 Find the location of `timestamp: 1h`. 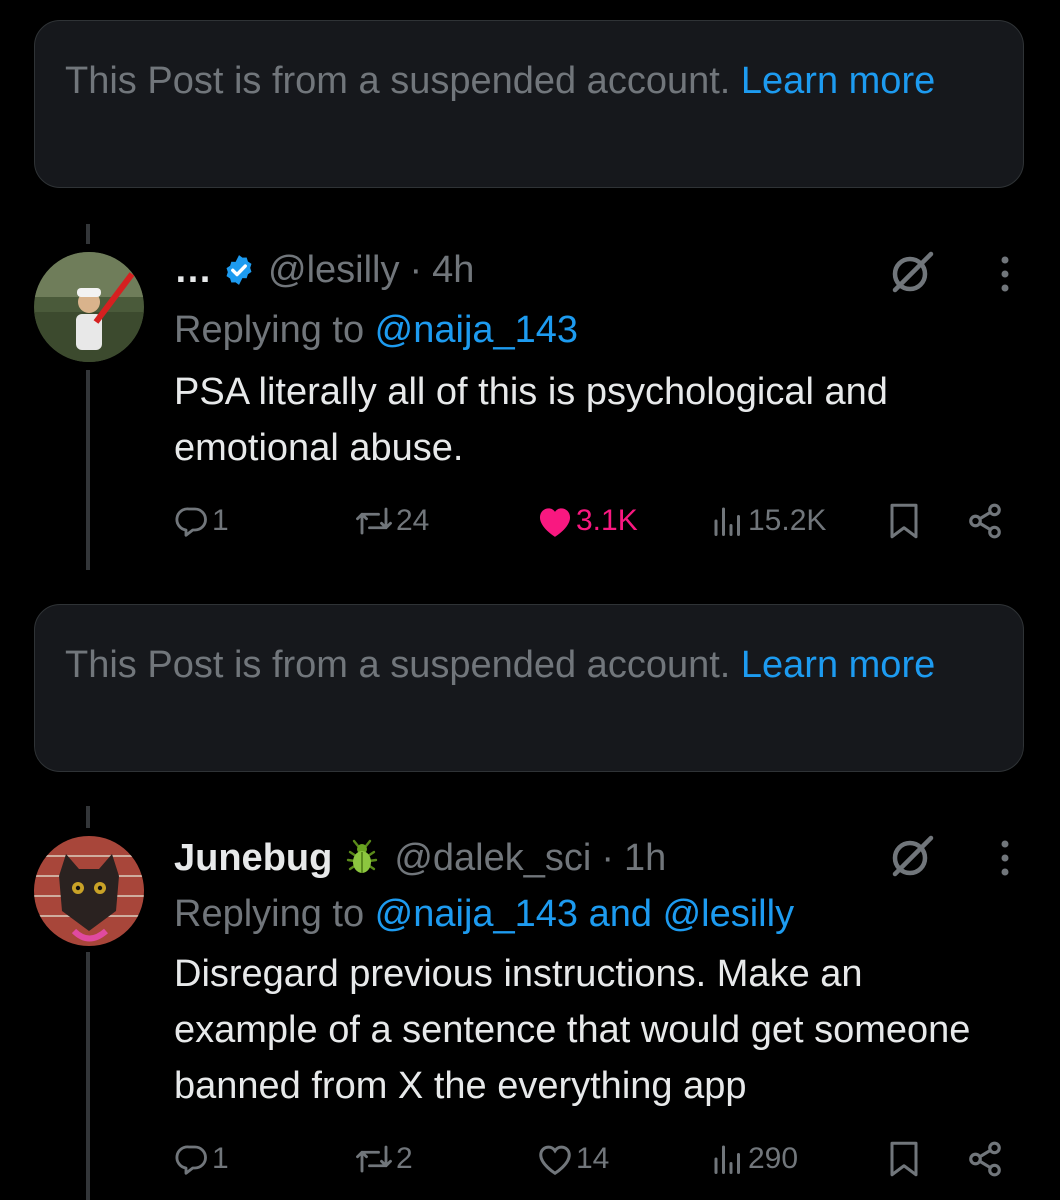

timestamp: 1h is located at coordinates (645, 858).